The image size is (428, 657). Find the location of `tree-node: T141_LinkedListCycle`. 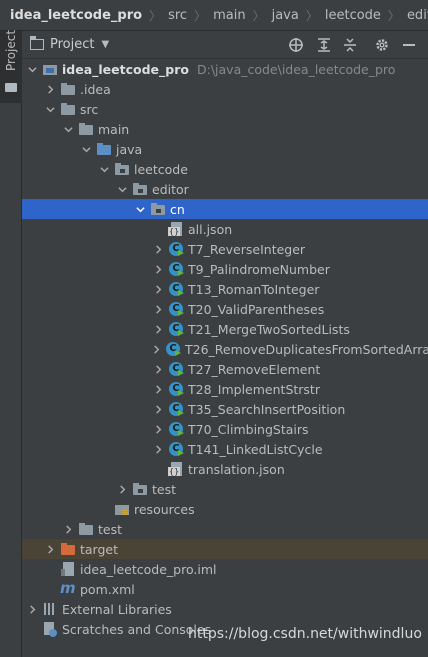

tree-node: T141_LinkedListCycle is located at coordinates (225, 449).